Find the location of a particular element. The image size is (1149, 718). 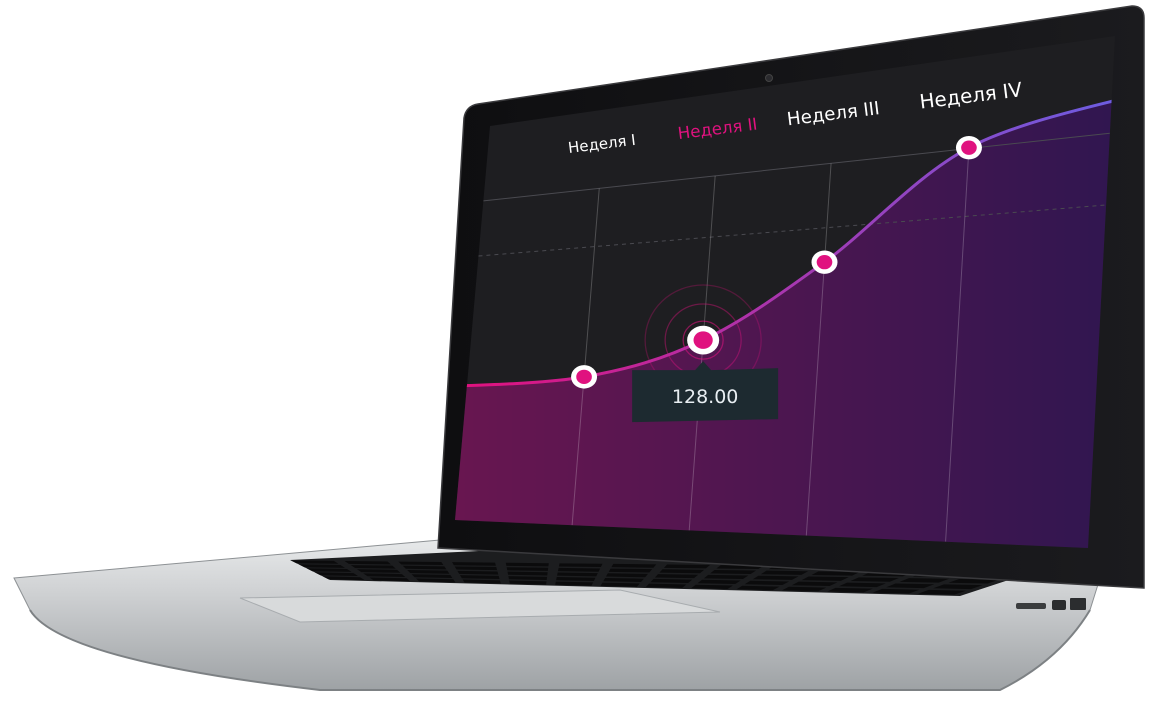

value-tooltip: 128.00 is located at coordinates (705, 392).